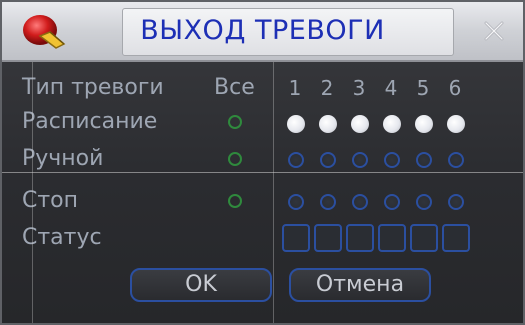 The height and width of the screenshot is (325, 525). Describe the element at coordinates (90, 121) in the screenshot. I see `schedule-label: Расписание` at that location.